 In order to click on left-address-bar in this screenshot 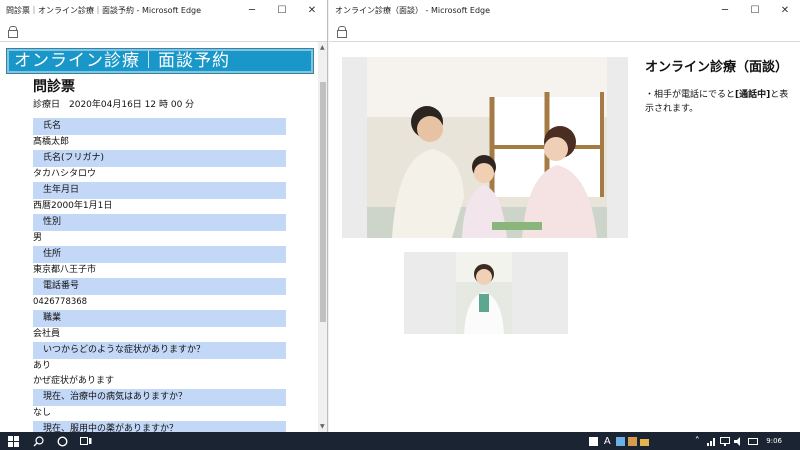, I will do `click(163, 31)`.